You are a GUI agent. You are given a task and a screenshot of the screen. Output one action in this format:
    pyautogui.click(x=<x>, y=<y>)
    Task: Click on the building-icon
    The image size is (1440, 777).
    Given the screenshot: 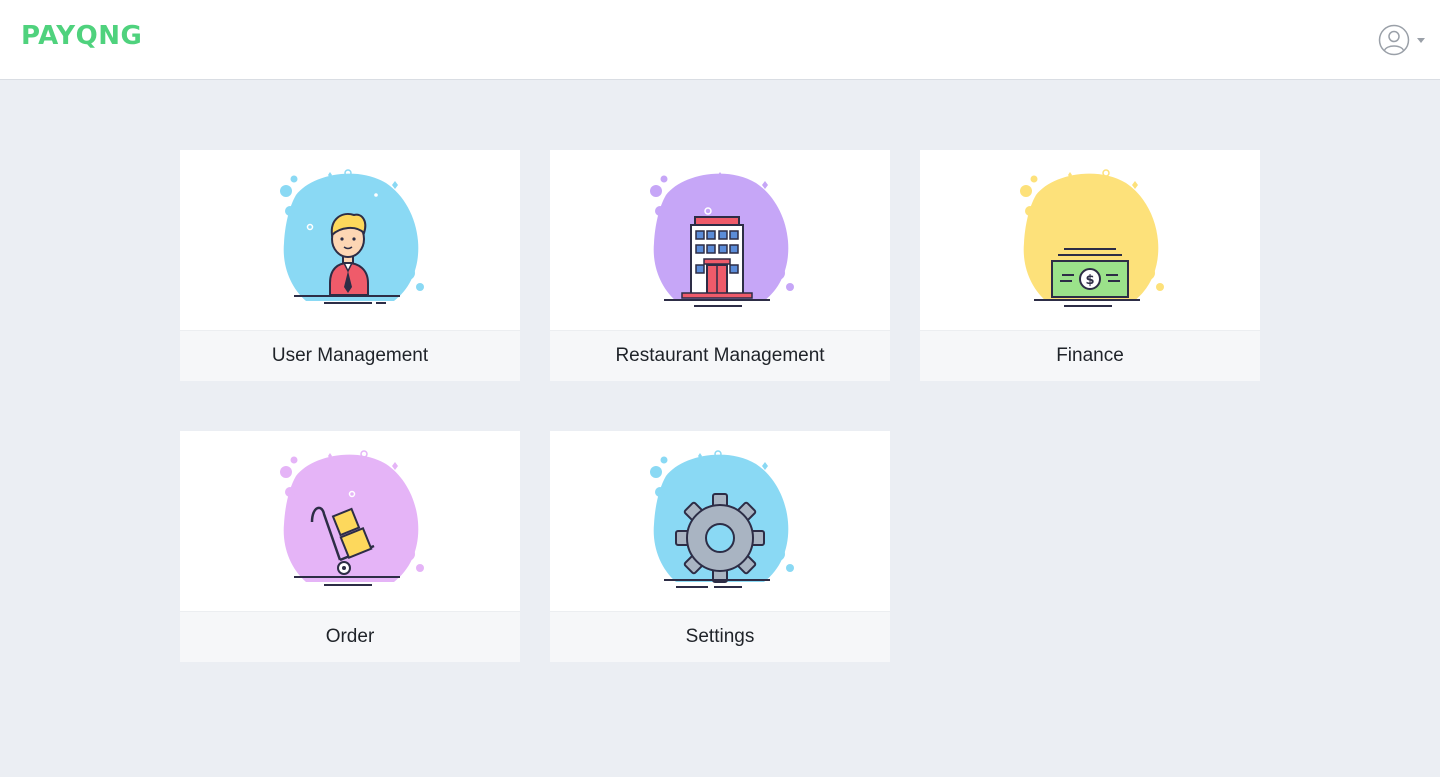 What is the action you would take?
    pyautogui.click(x=722, y=239)
    